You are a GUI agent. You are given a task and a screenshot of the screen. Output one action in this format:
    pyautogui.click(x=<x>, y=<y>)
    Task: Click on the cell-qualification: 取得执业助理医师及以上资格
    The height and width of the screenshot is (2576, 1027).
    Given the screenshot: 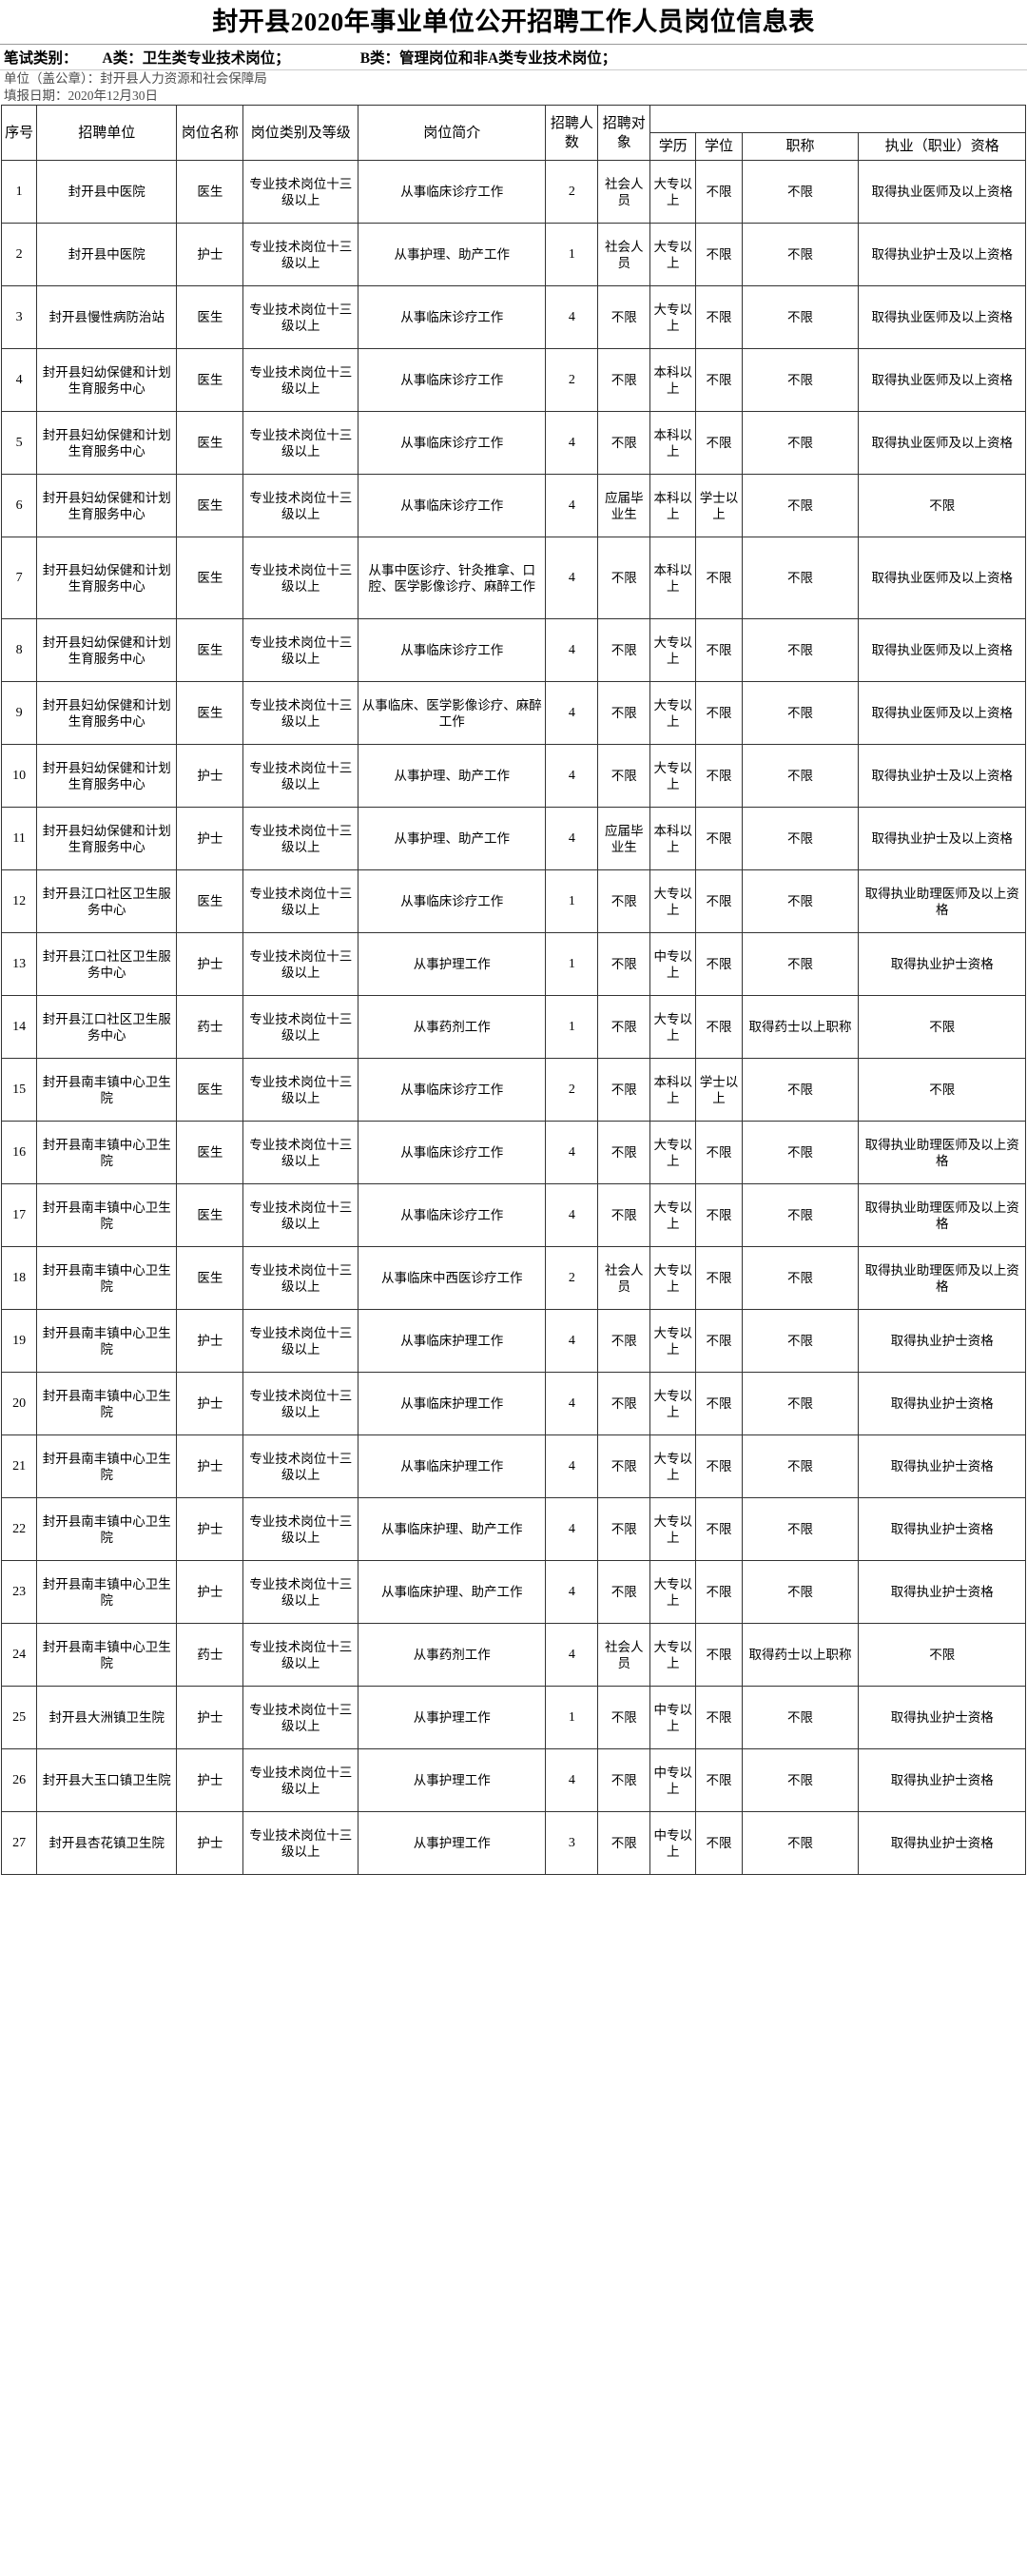 What is the action you would take?
    pyautogui.click(x=942, y=901)
    